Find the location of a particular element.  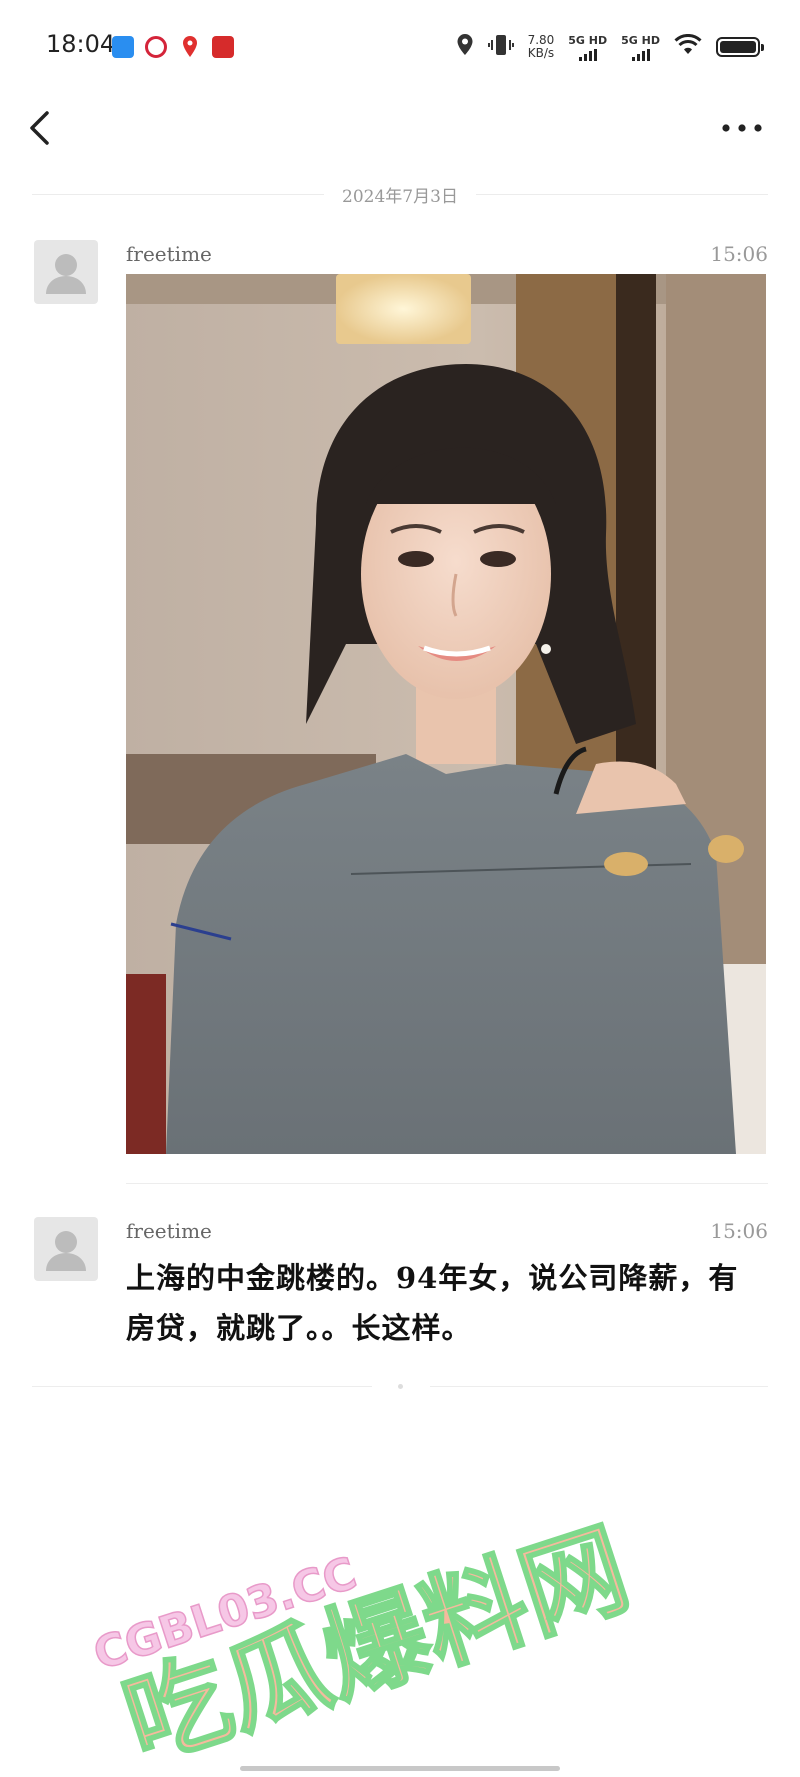

sim1-label: 5G HD is located at coordinates (588, 40).